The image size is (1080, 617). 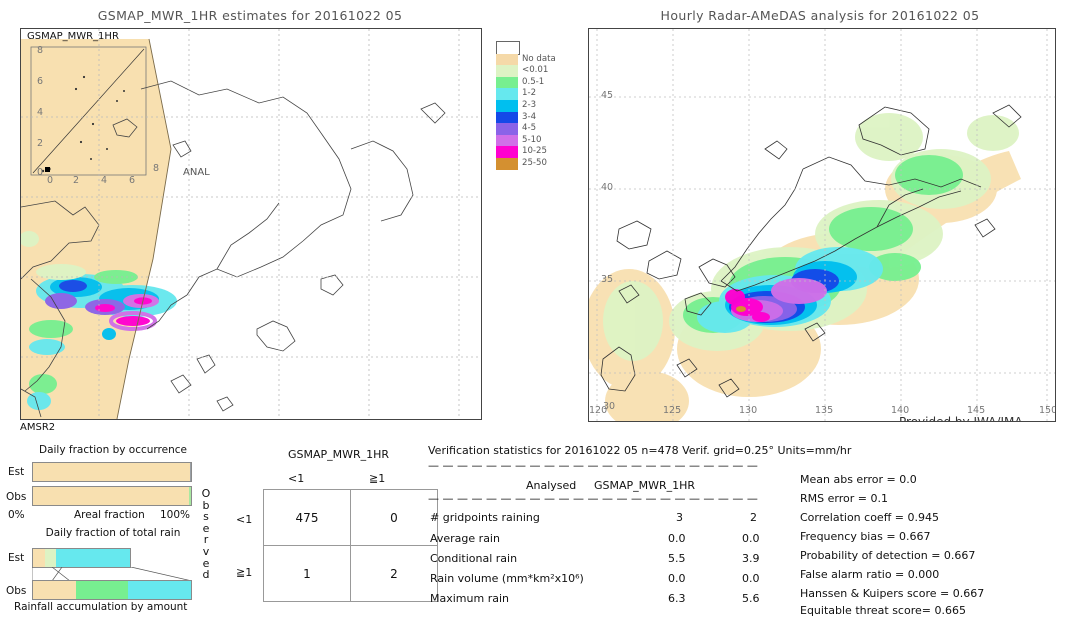 I want to click on inset-ytick-4: 4, so click(x=40, y=112).